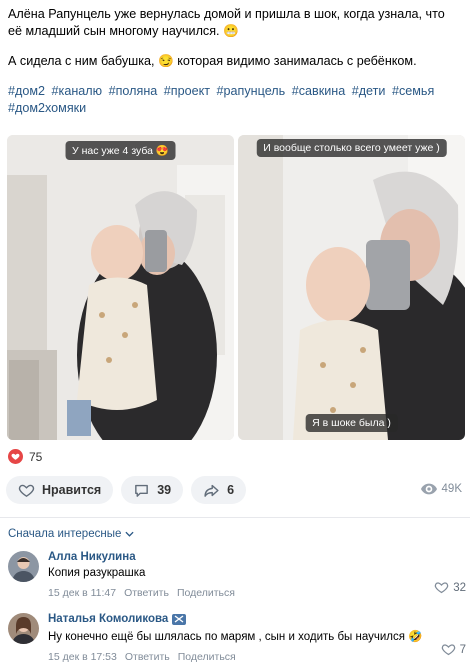 Image resolution: width=470 pixels, height=666 pixels. What do you see at coordinates (462, 649) in the screenshot?
I see `comment-like-count: 7` at bounding box center [462, 649].